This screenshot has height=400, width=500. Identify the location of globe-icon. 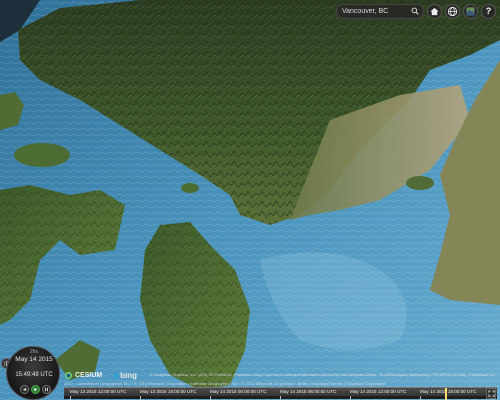
(452, 11).